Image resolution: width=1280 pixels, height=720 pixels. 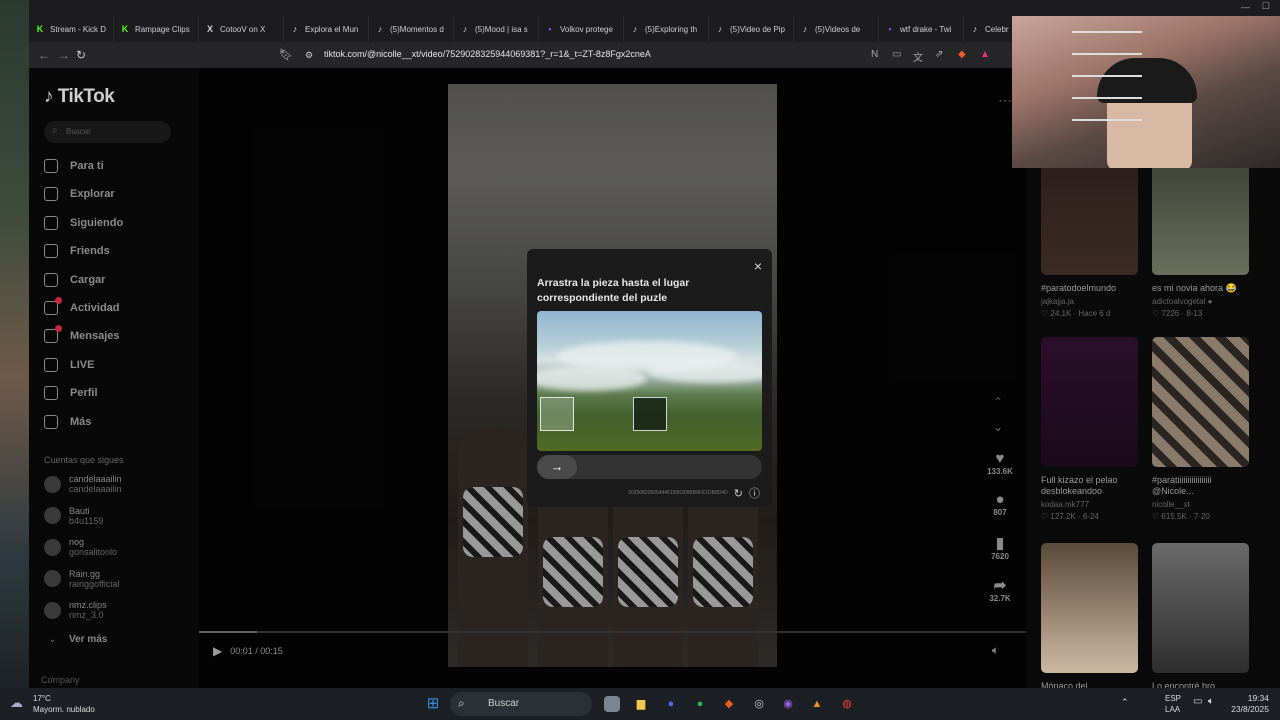 What do you see at coordinates (44, 55) in the screenshot?
I see `back-icon: ←` at bounding box center [44, 55].